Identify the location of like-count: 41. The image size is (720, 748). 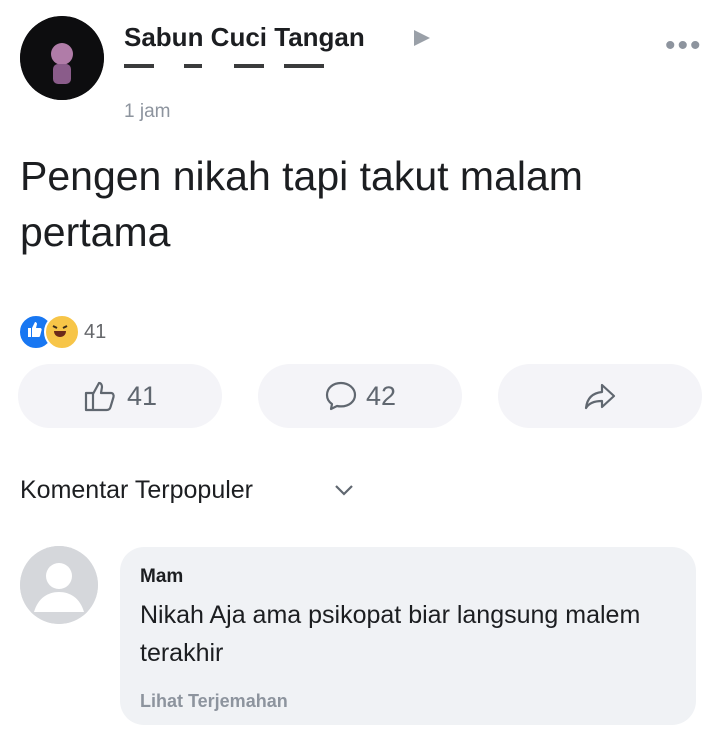
(142, 395).